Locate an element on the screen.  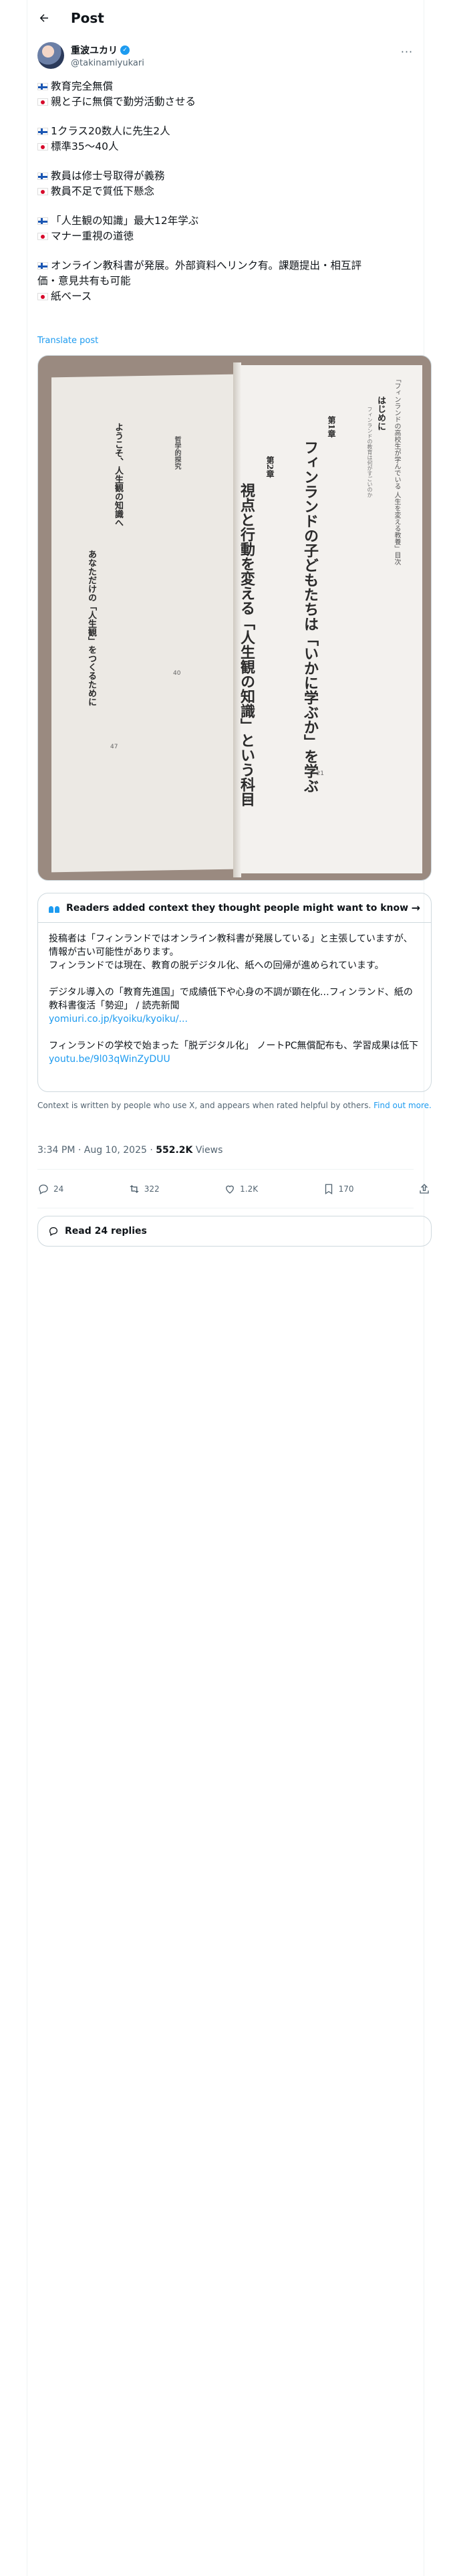
like-button: 1.2K is located at coordinates (241, 1189).